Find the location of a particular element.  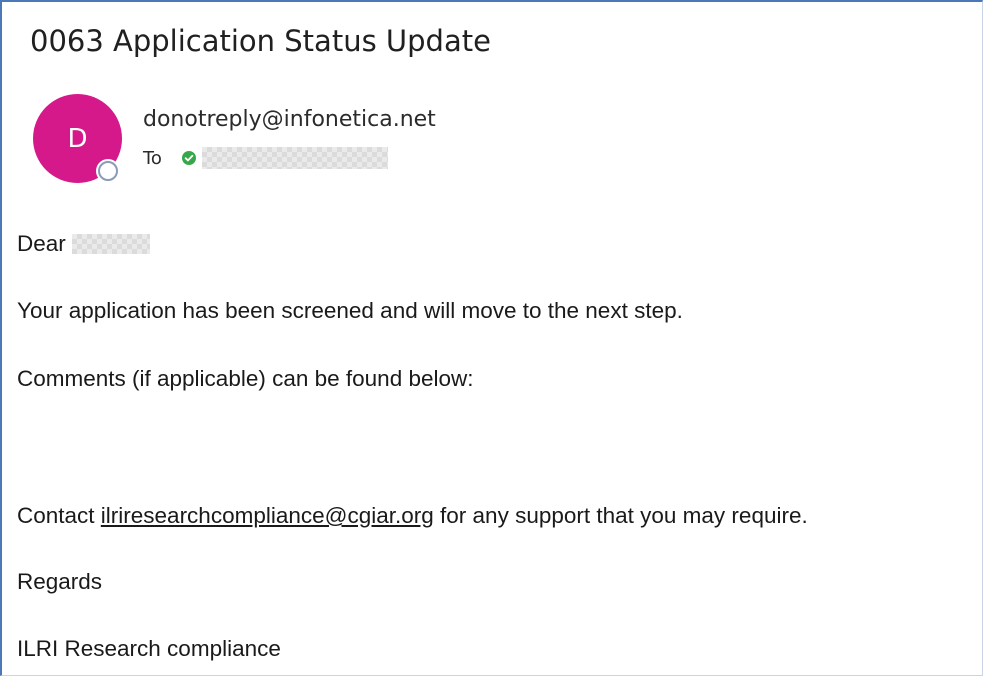

to-label: To is located at coordinates (152, 158).